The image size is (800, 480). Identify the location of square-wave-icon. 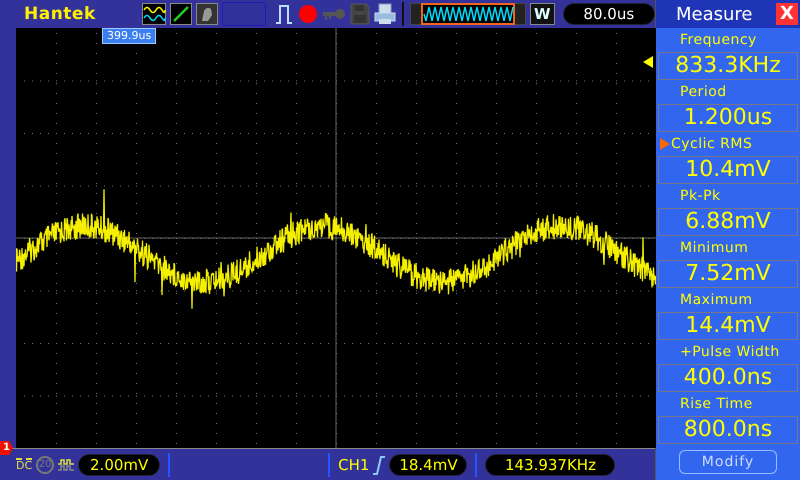
(66, 464).